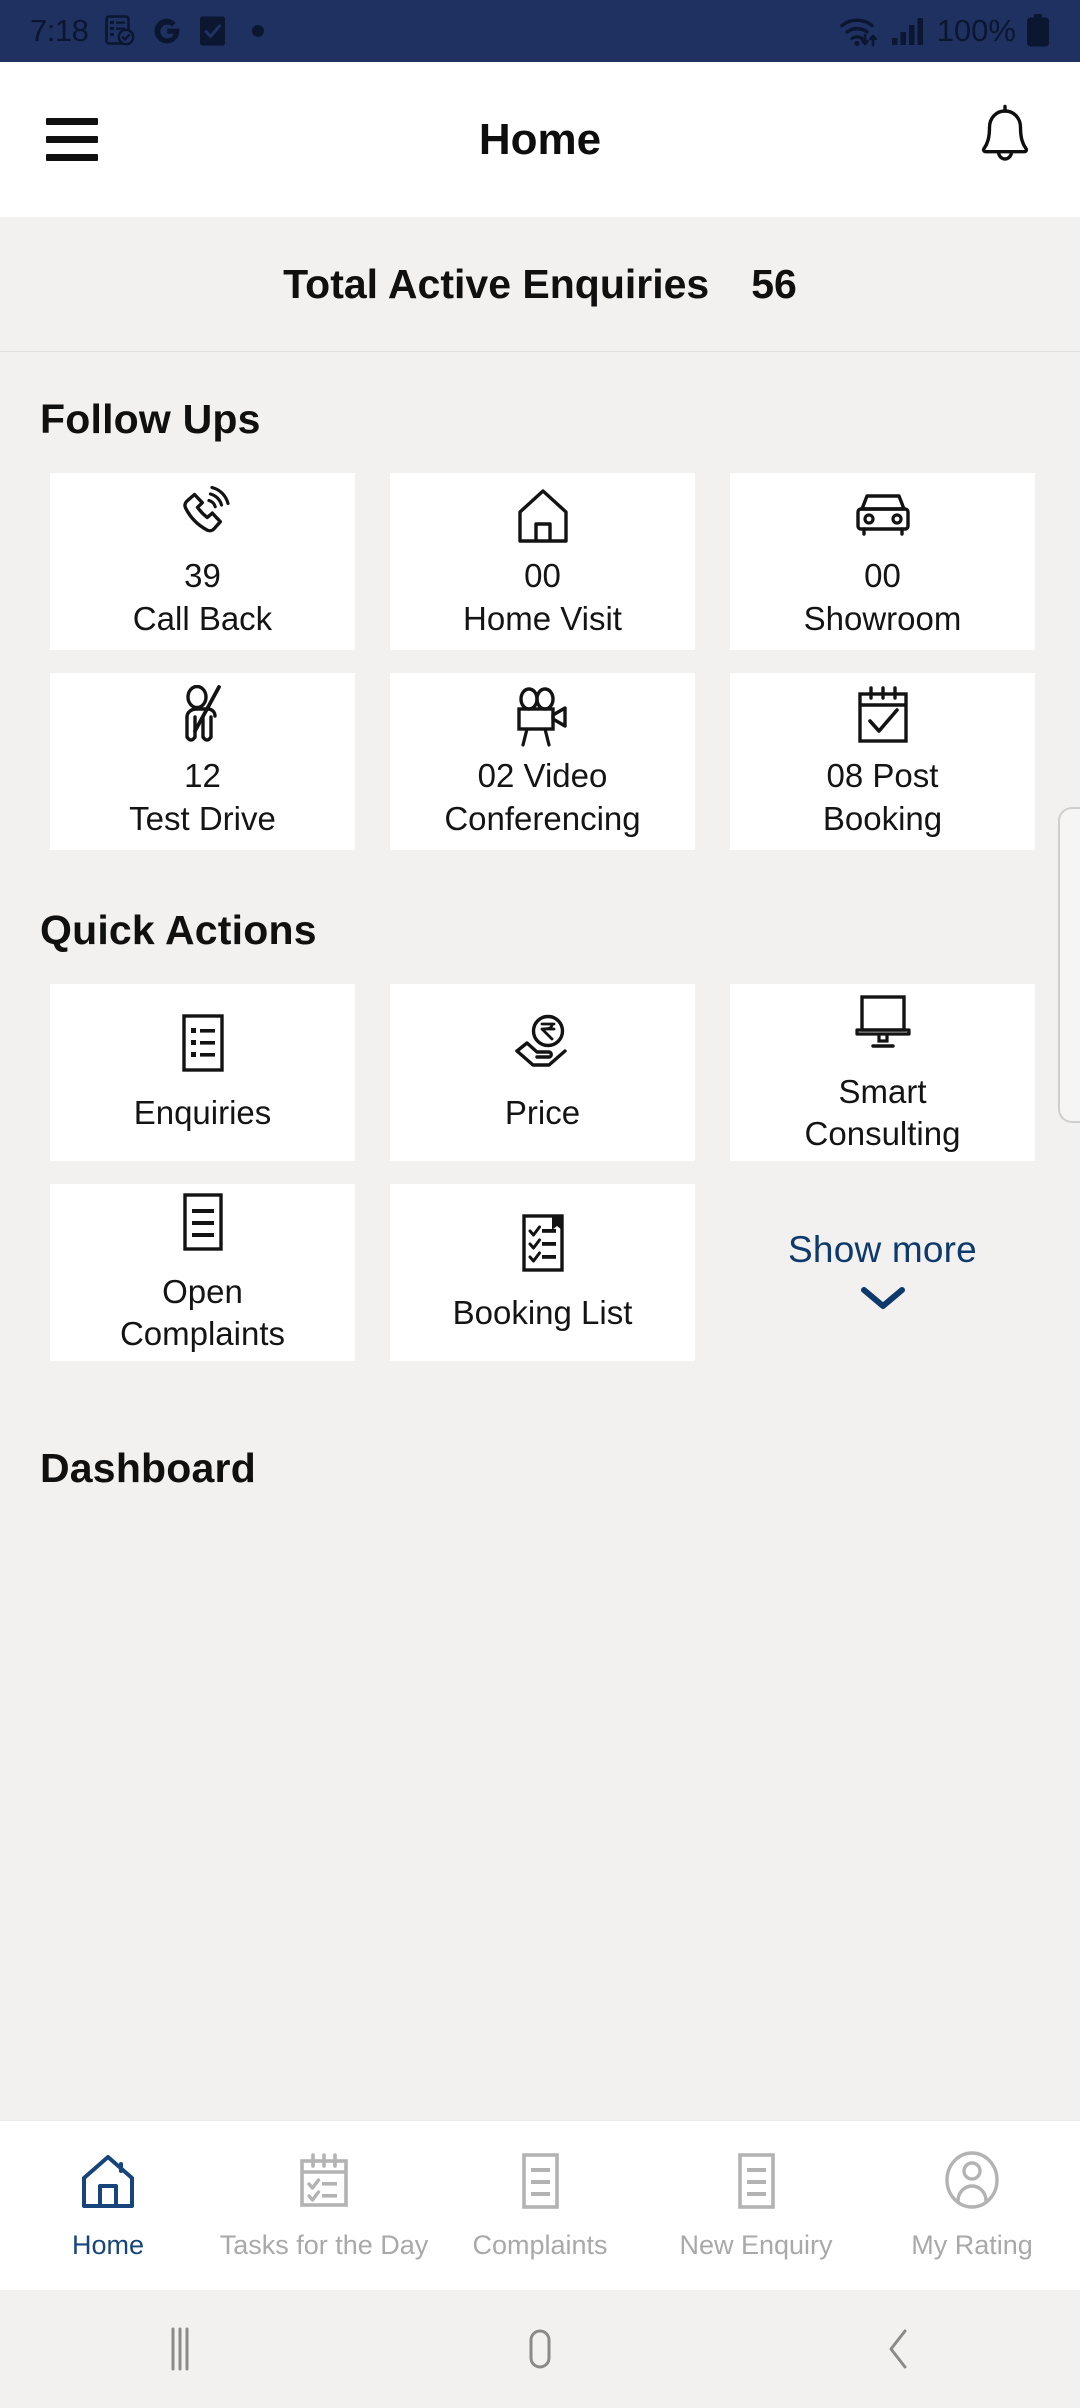 Image resolution: width=1080 pixels, height=2408 pixels. I want to click on car-icon, so click(883, 516).